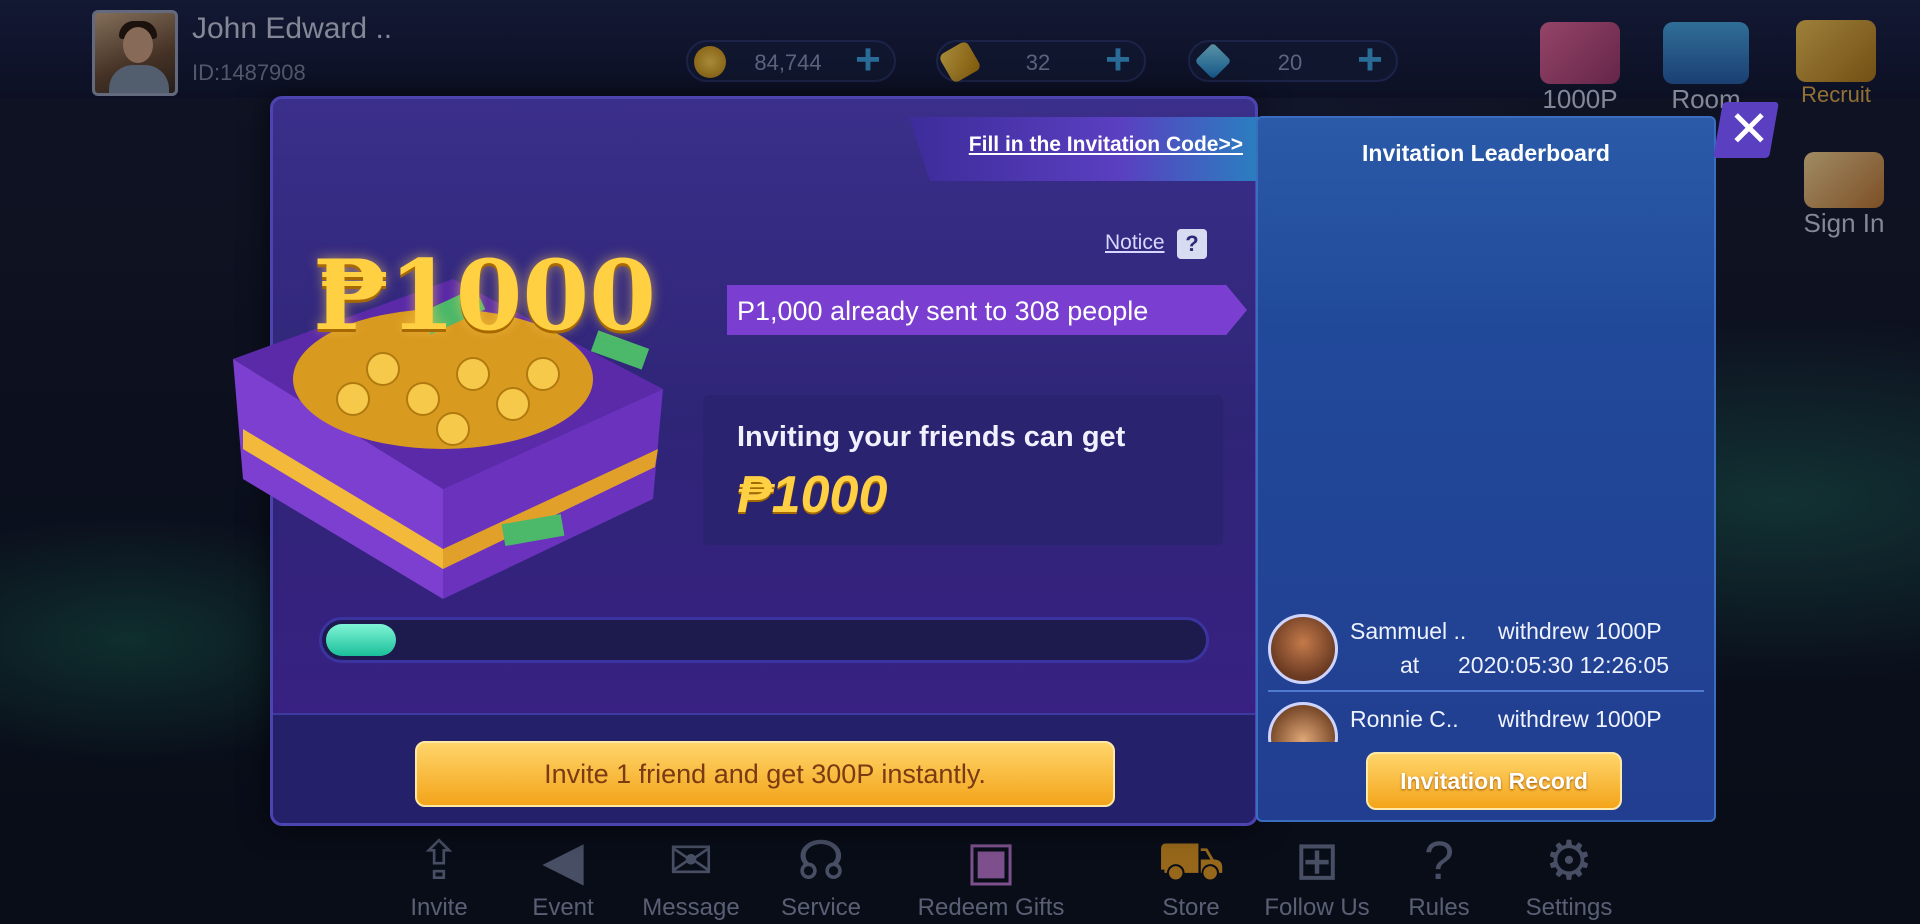  Describe the element at coordinates (484, 295) in the screenshot. I see `hero-amount: ₱1000` at that location.